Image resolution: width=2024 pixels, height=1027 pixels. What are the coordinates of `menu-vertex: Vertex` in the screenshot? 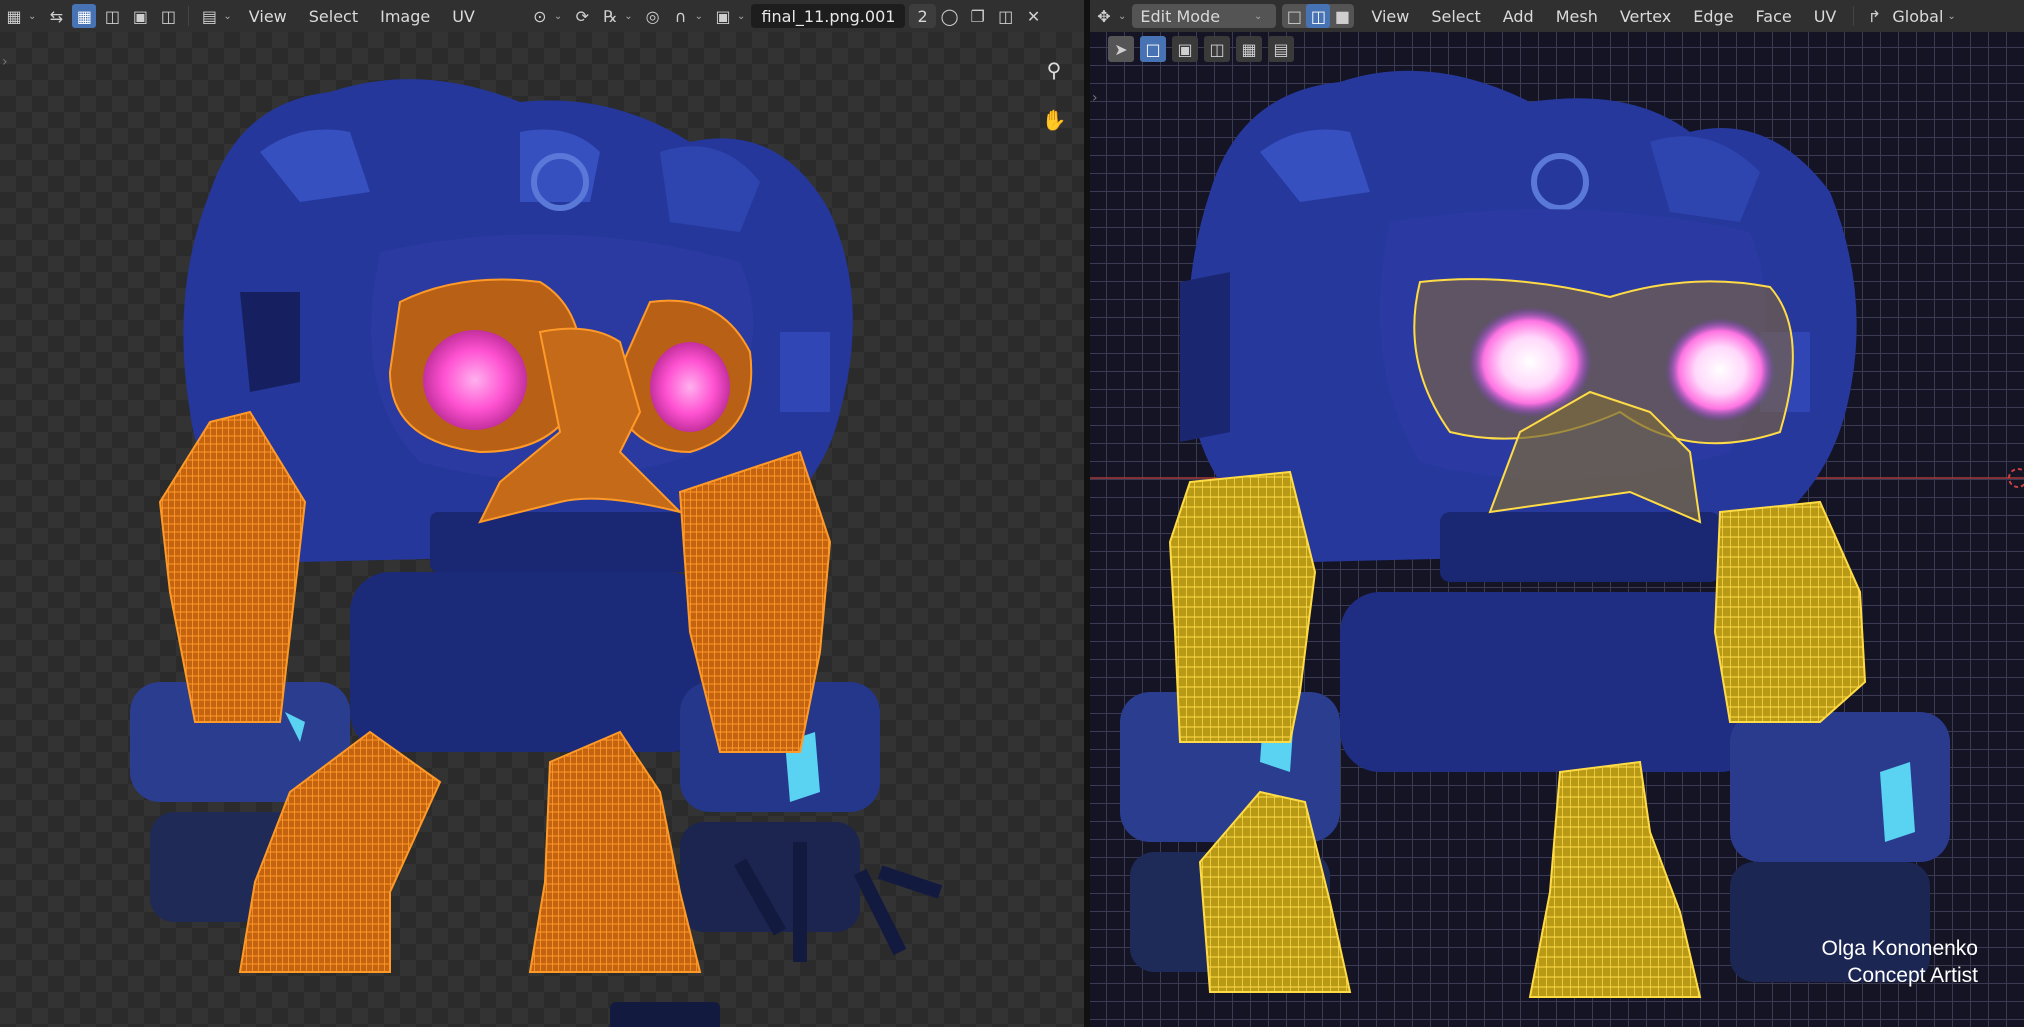 It's located at (1645, 16).